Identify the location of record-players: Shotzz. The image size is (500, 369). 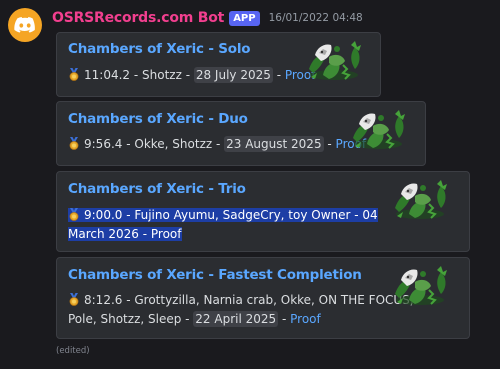
(162, 75).